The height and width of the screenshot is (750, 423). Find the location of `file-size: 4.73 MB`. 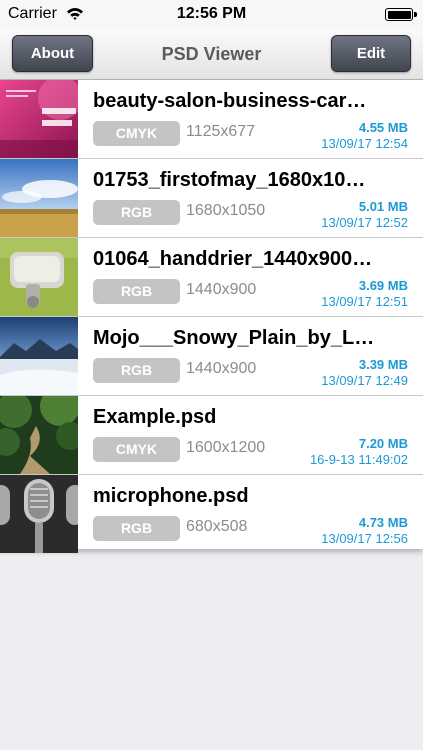

file-size: 4.73 MB is located at coordinates (383, 522).